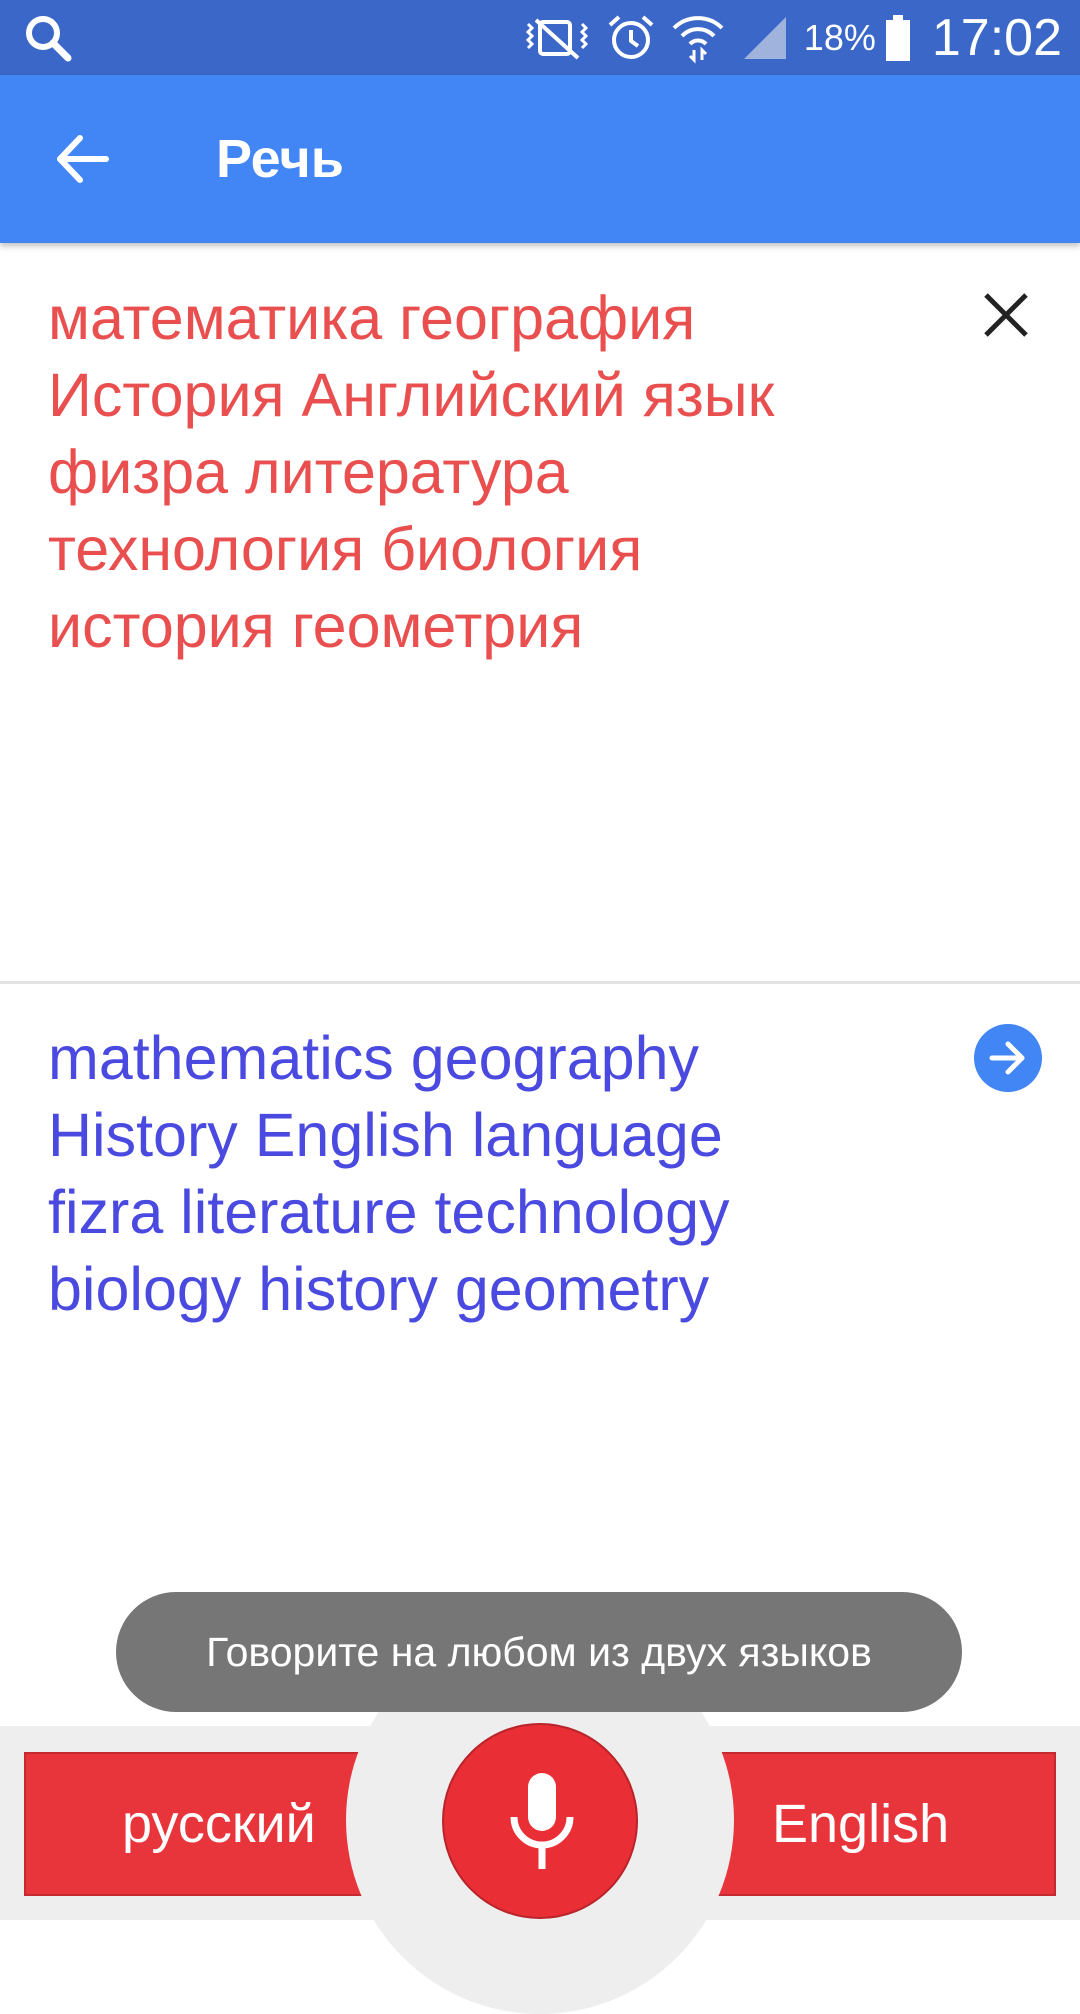 The image size is (1080, 2014). What do you see at coordinates (698, 39) in the screenshot?
I see `wifi-icon` at bounding box center [698, 39].